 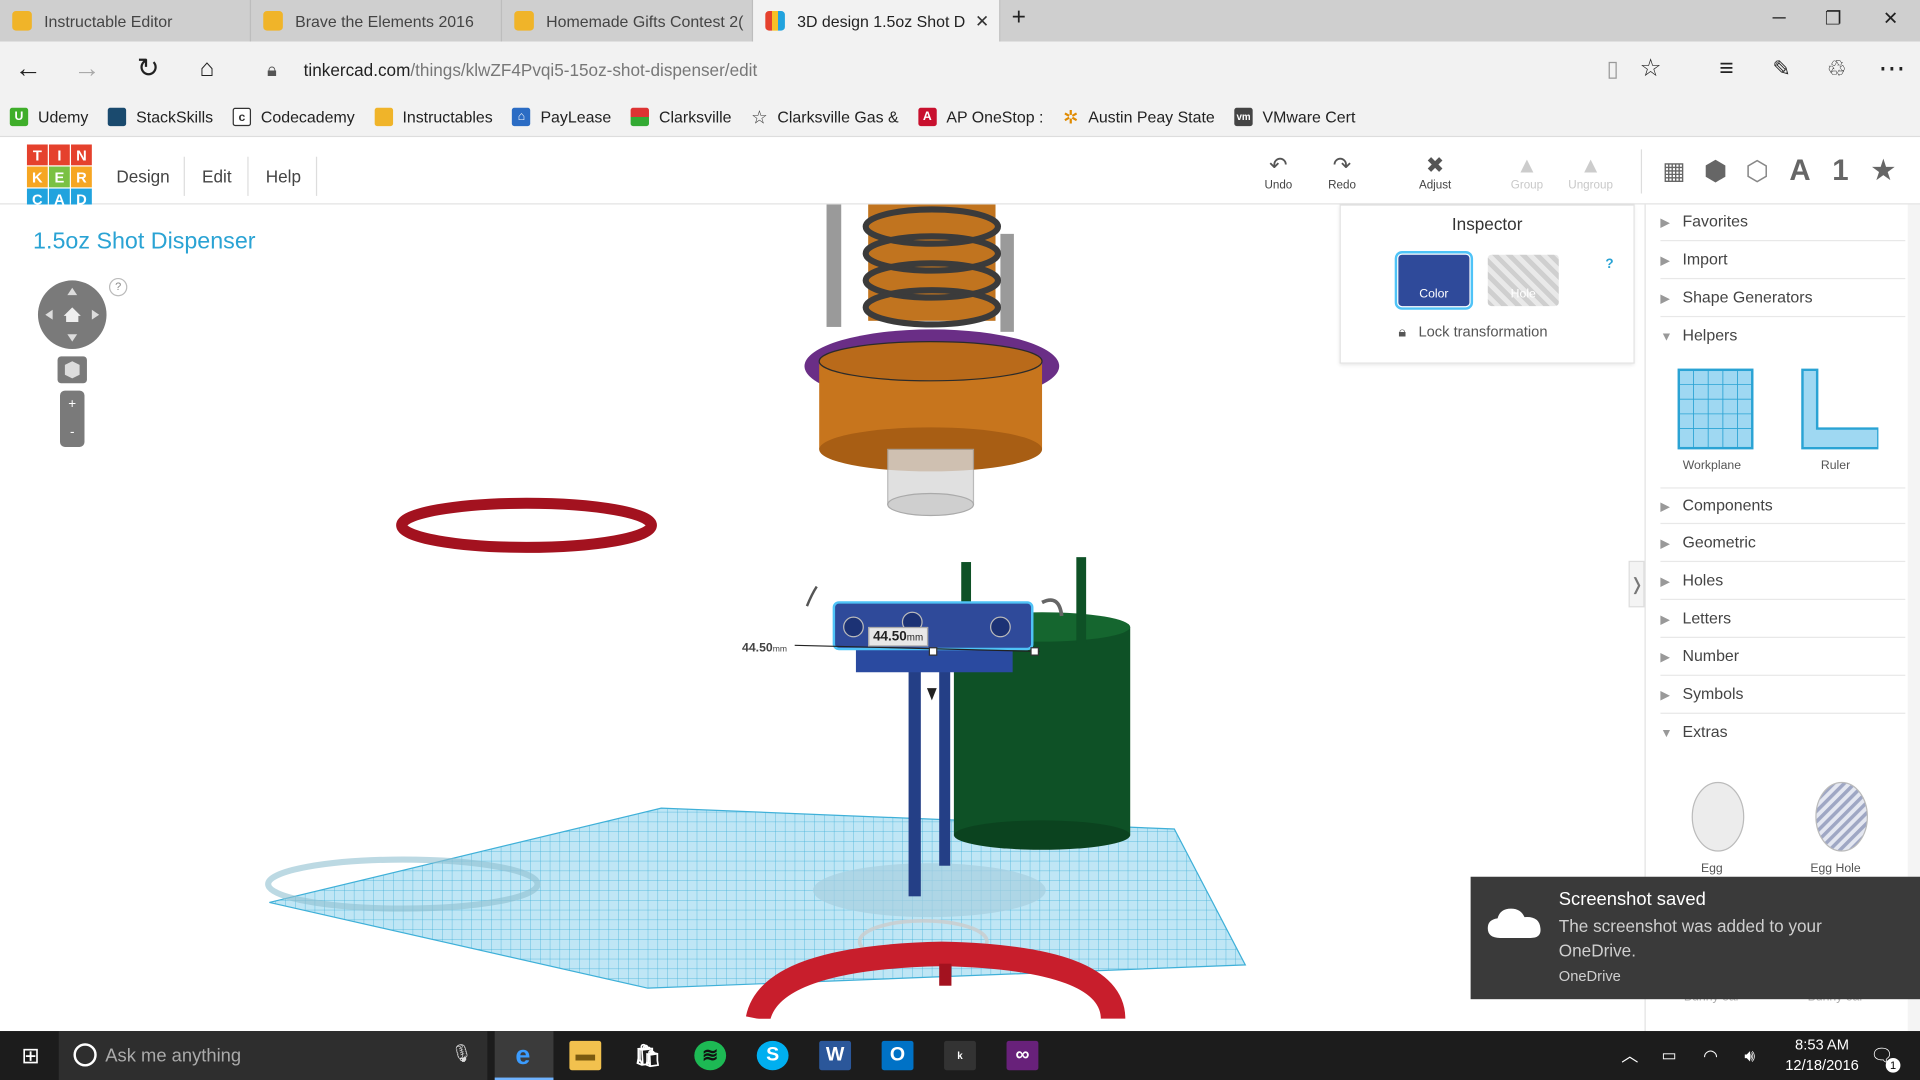 I want to click on favorite-vmware-cert: vm VMware Cert, so click(x=1294, y=117).